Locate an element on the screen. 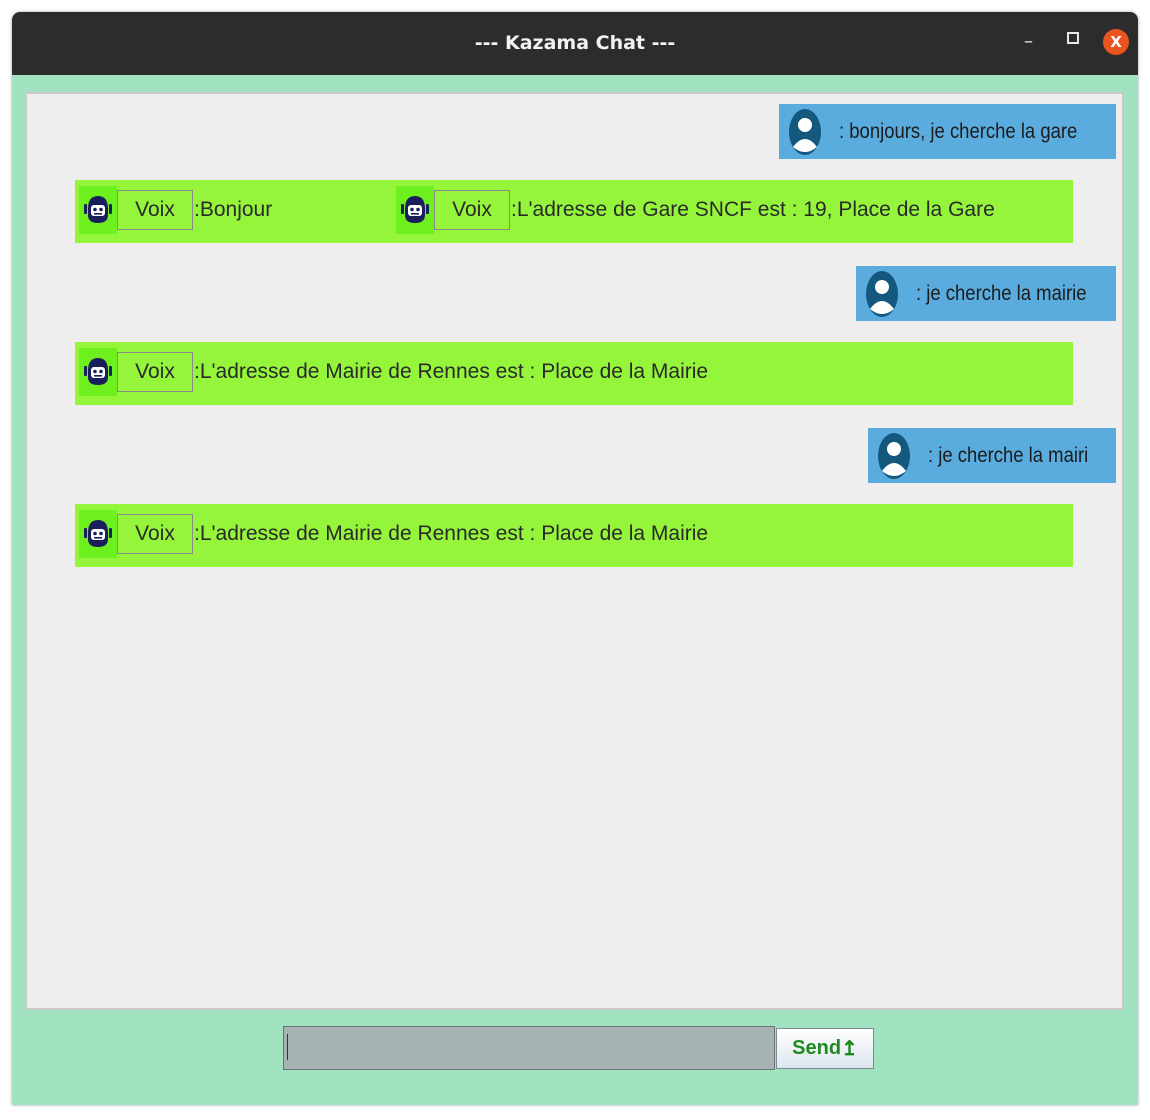 This screenshot has width=1150, height=1120. user-message: : bonjours, je cherche la gare is located at coordinates (947, 131).